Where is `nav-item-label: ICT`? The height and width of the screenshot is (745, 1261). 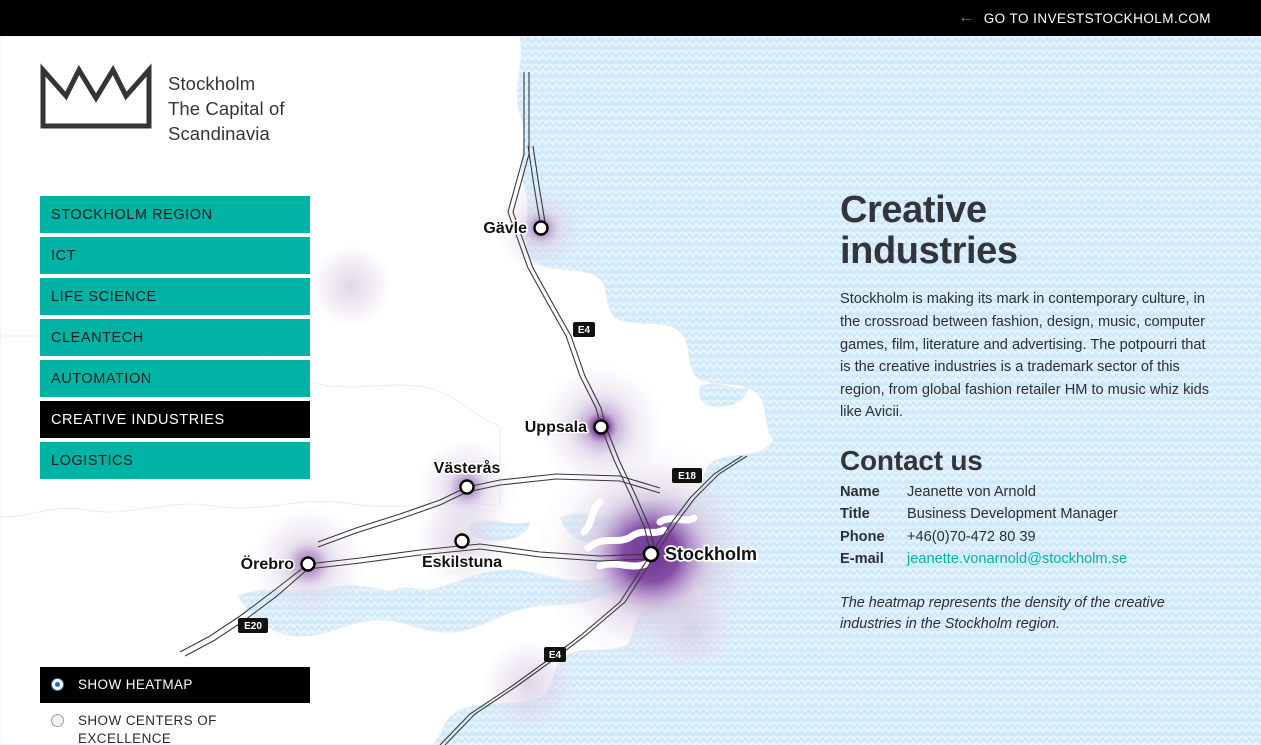
nav-item-label: ICT is located at coordinates (64, 255).